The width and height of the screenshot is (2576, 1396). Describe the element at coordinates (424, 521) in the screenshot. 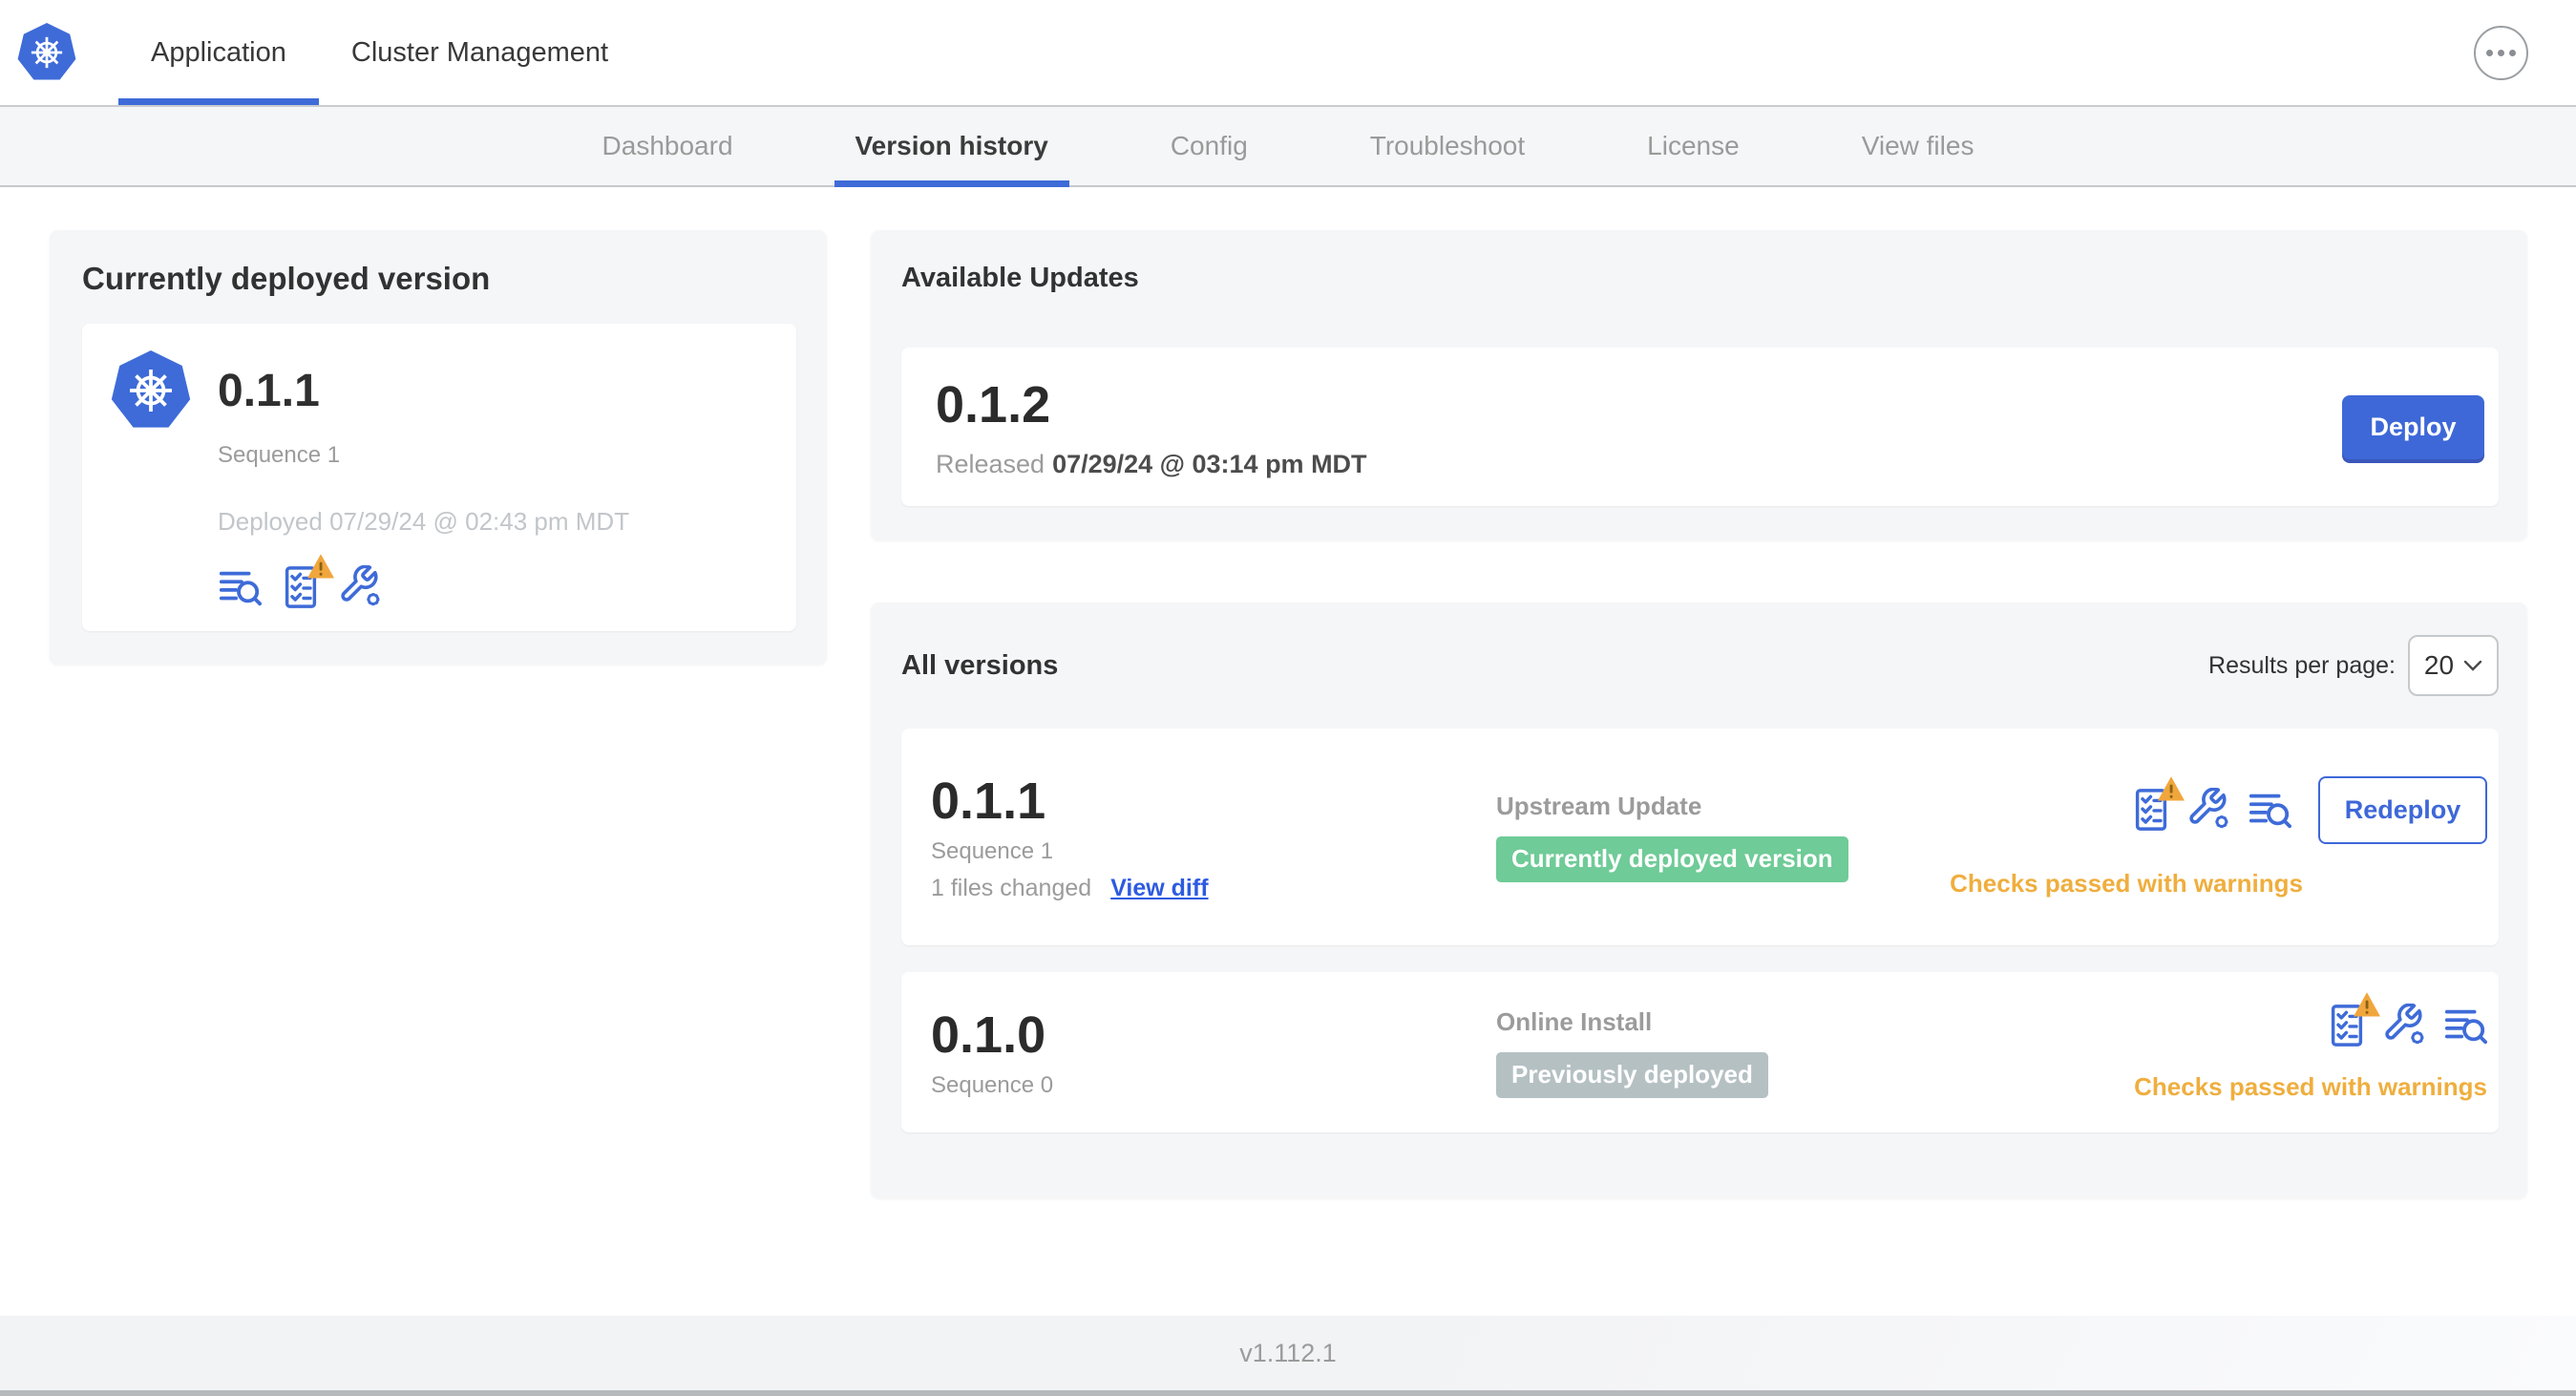

I see `current-version-deployed-date: Deployed 07/29/24 @ 02:43 pm MDT` at that location.